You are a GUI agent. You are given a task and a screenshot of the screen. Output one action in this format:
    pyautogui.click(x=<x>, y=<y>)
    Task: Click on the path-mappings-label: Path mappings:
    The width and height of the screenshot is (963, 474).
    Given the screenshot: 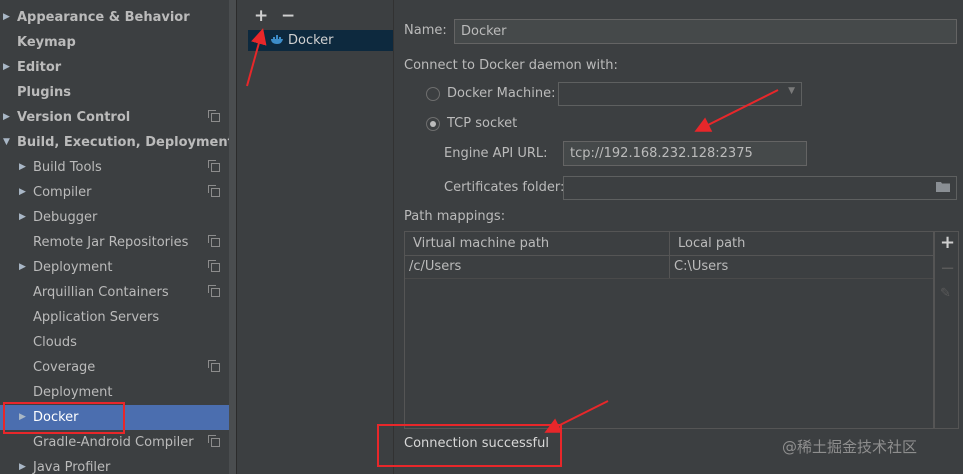 What is the action you would take?
    pyautogui.click(x=455, y=216)
    